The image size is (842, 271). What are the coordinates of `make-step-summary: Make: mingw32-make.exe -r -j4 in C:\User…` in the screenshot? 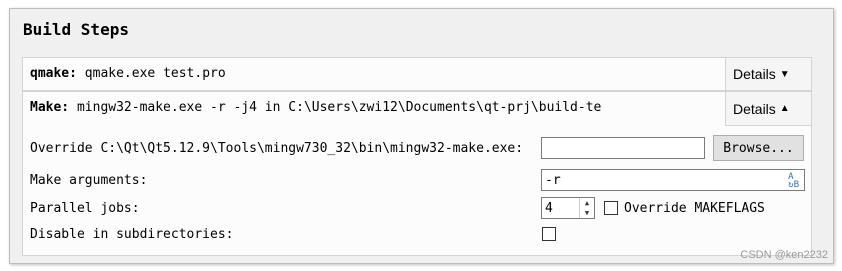 It's located at (325, 107).